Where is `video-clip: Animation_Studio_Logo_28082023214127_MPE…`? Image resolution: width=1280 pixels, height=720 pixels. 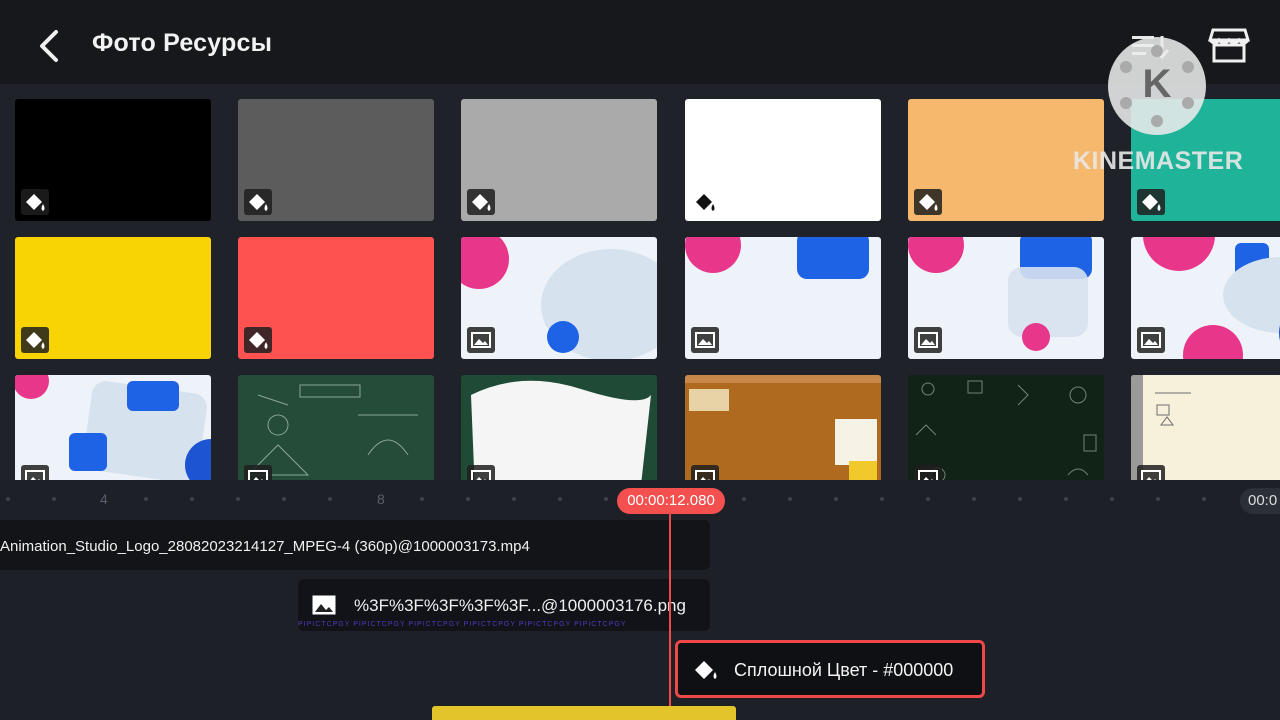 video-clip: Animation_Studio_Logo_28082023214127_MPE… is located at coordinates (355, 545).